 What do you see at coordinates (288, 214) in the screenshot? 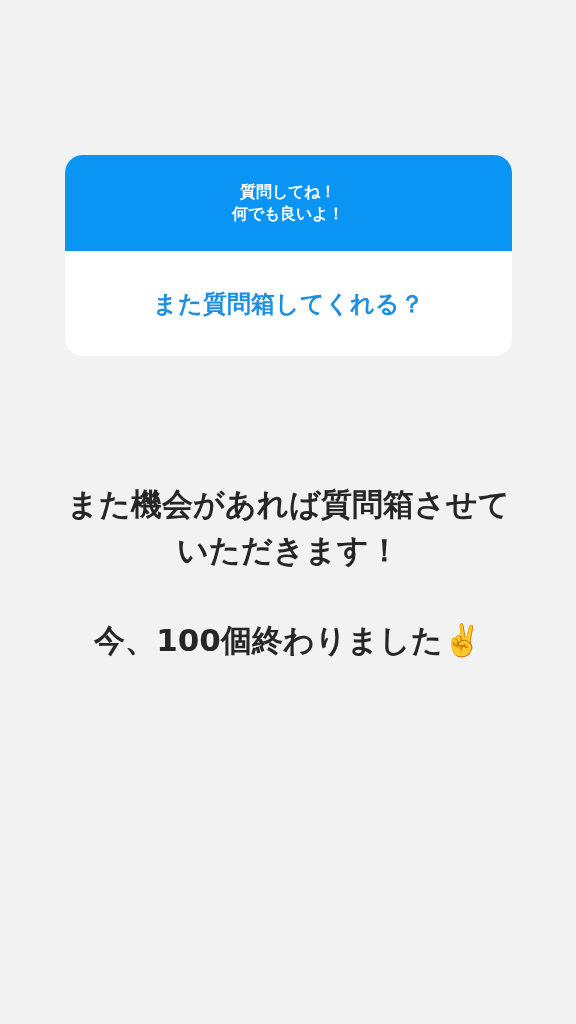
I see `prompt-text: 何でも良いよ！` at bounding box center [288, 214].